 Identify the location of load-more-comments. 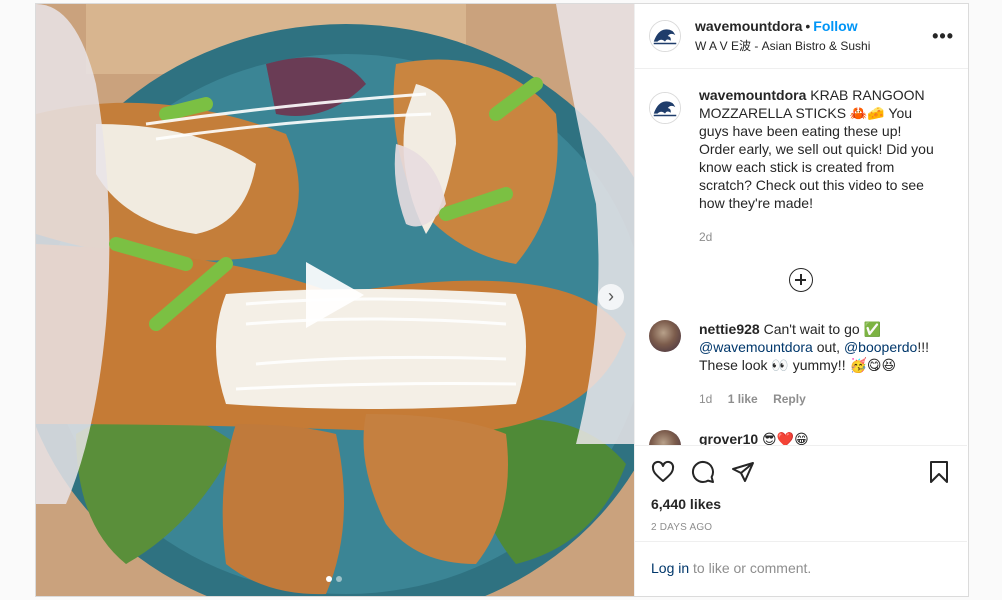
(801, 280).